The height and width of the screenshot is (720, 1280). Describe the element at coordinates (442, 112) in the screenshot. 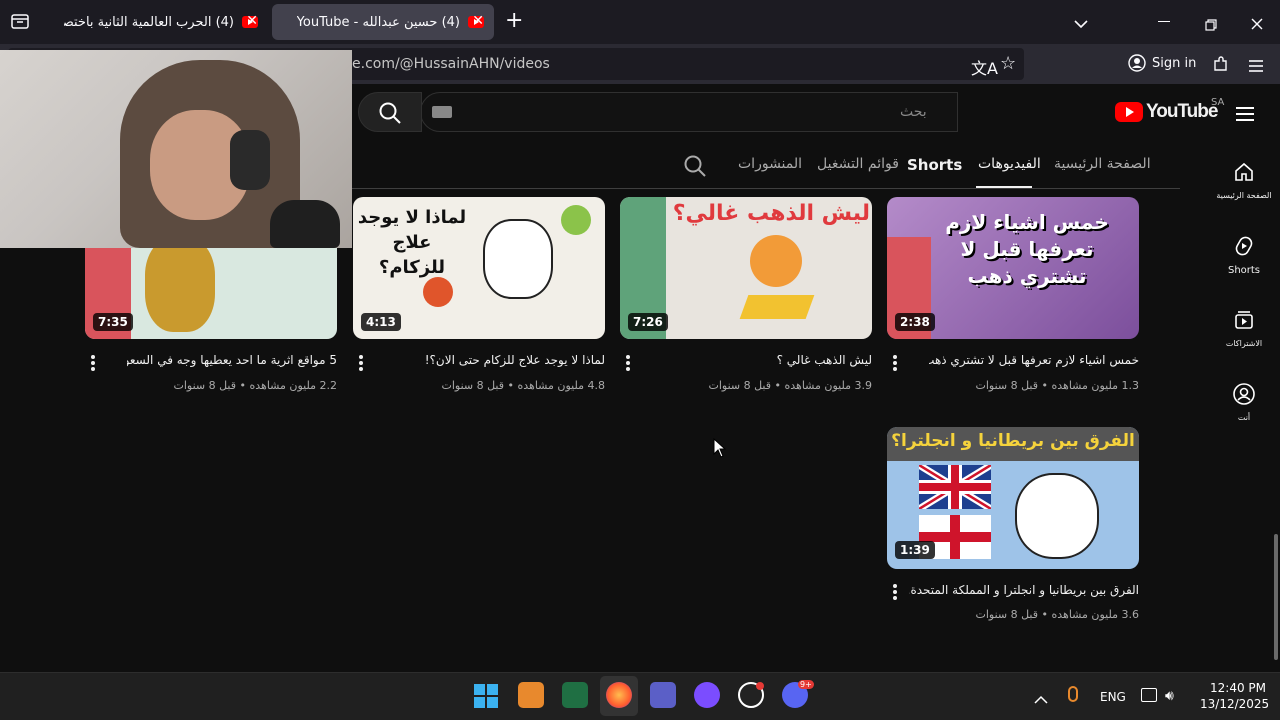

I see `keyboard-icon` at that location.